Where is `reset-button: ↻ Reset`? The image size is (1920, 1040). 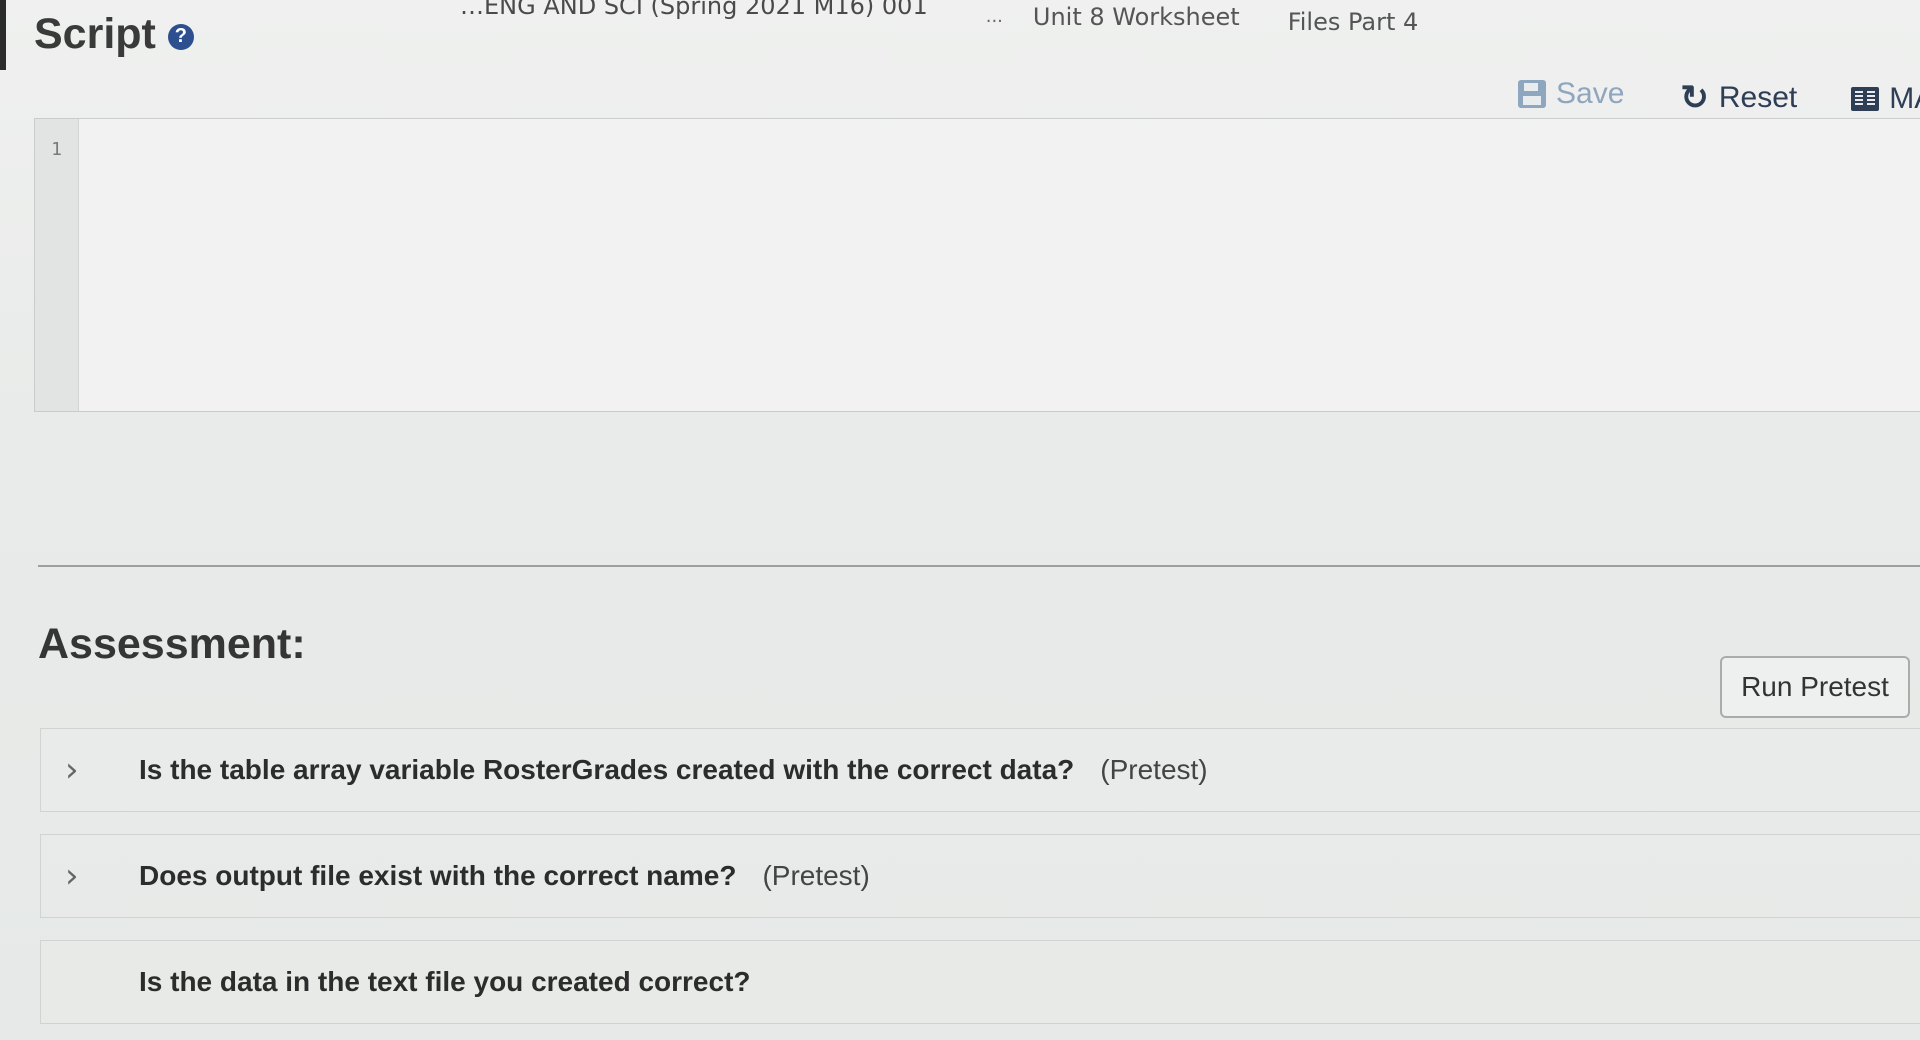
reset-button: ↻ Reset is located at coordinates (1738, 98).